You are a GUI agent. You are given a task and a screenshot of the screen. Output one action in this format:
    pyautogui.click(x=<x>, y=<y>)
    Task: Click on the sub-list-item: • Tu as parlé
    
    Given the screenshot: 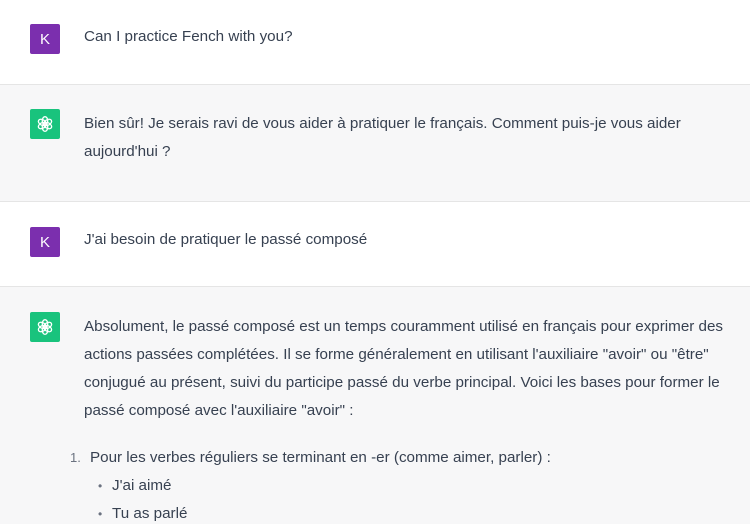 What is the action you would take?
    pyautogui.click(x=310, y=512)
    